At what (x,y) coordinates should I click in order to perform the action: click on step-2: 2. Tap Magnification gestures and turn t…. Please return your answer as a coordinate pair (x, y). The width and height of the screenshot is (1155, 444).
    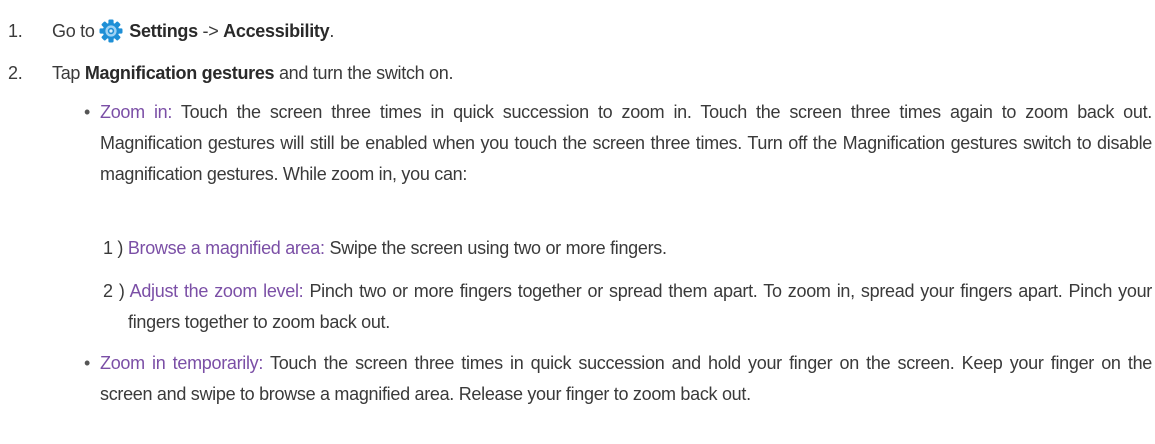
    Looking at the image, I should click on (577, 73).